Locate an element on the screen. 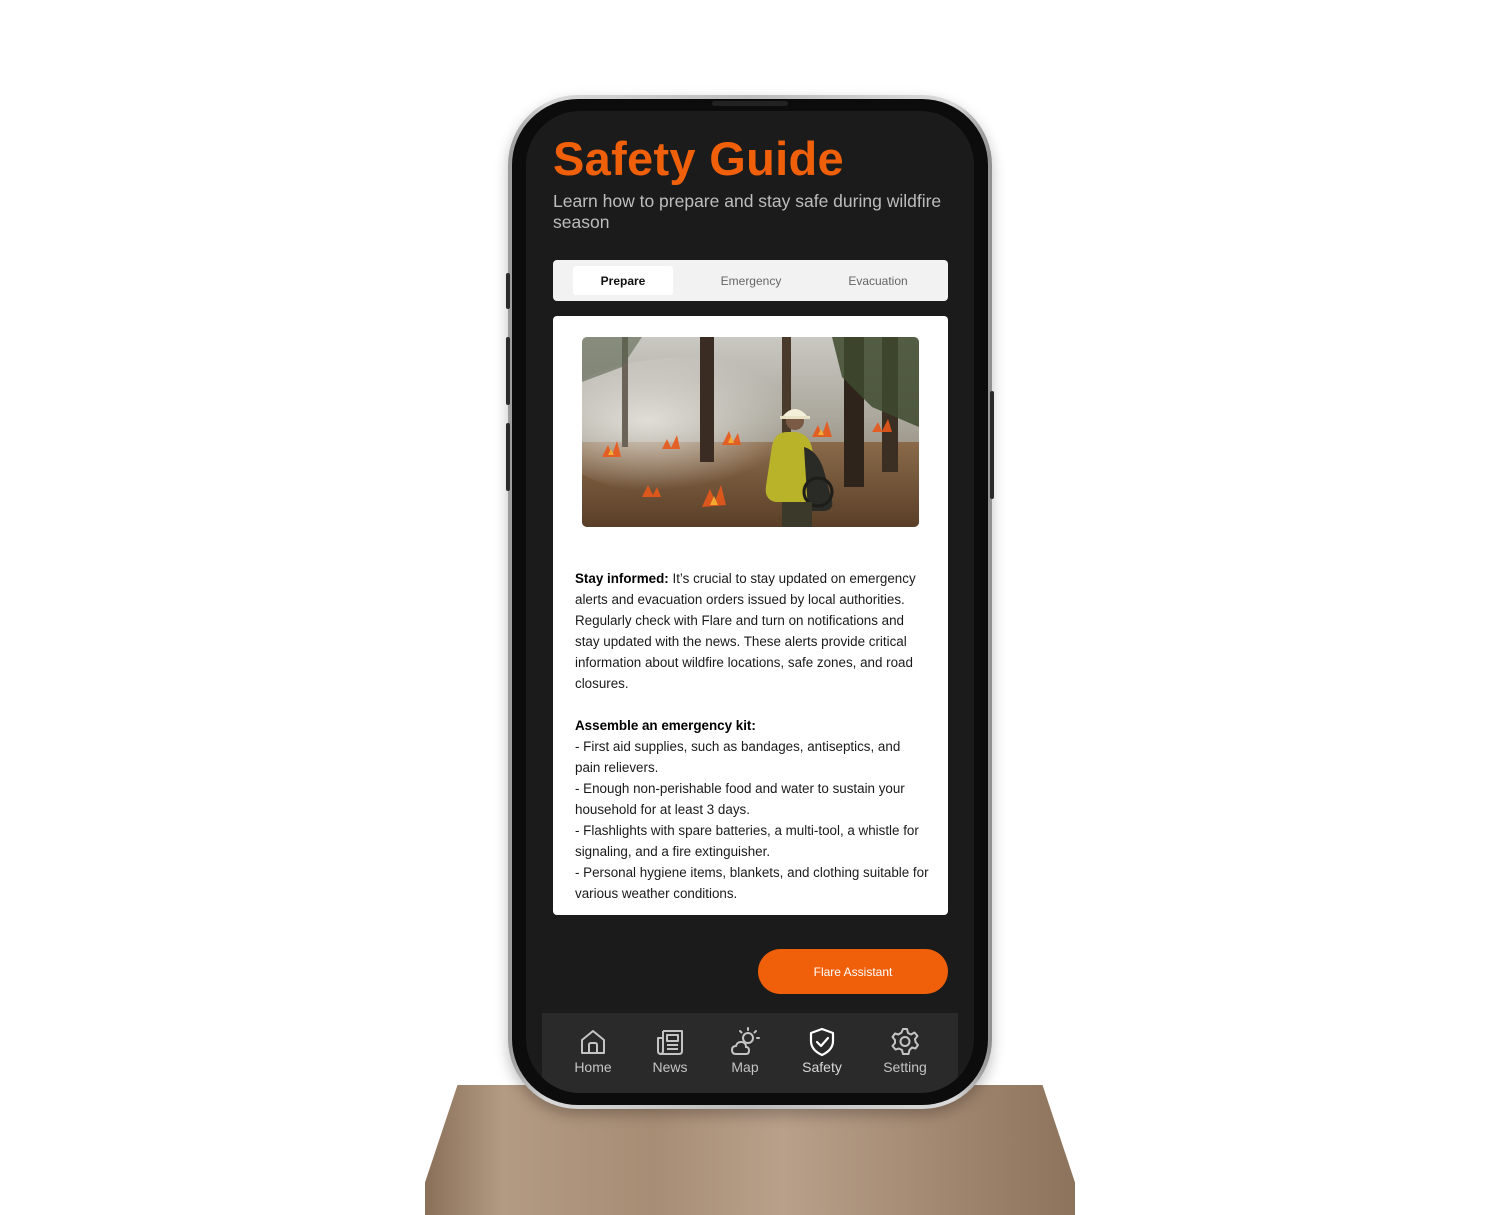  nav-map: Map is located at coordinates (745, 1053).